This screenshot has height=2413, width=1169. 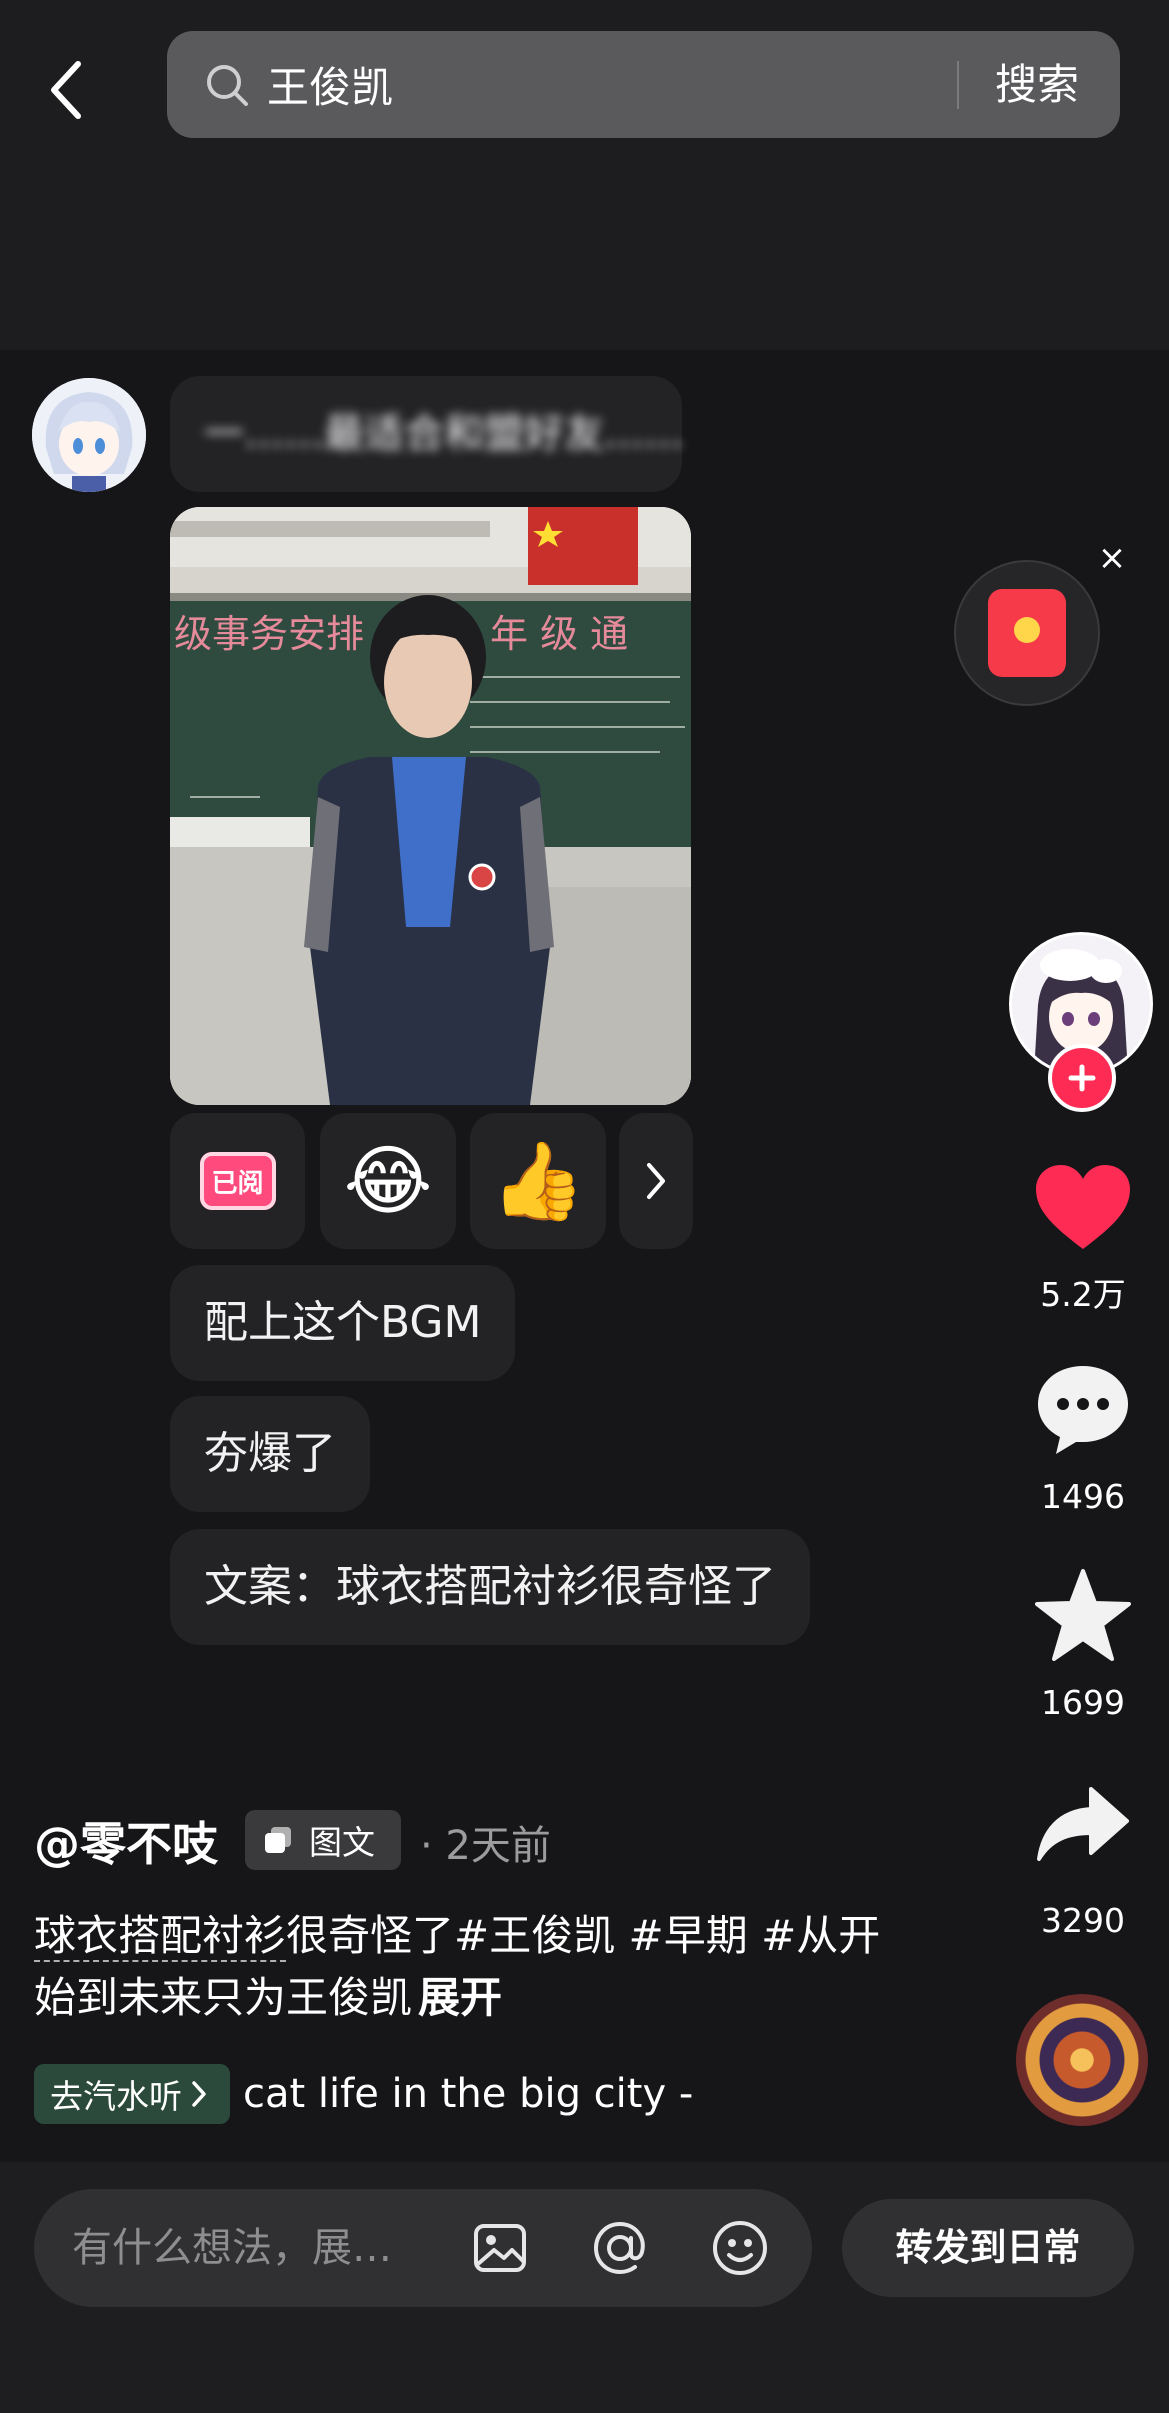 I want to click on chevron-left-icon, so click(x=66, y=90).